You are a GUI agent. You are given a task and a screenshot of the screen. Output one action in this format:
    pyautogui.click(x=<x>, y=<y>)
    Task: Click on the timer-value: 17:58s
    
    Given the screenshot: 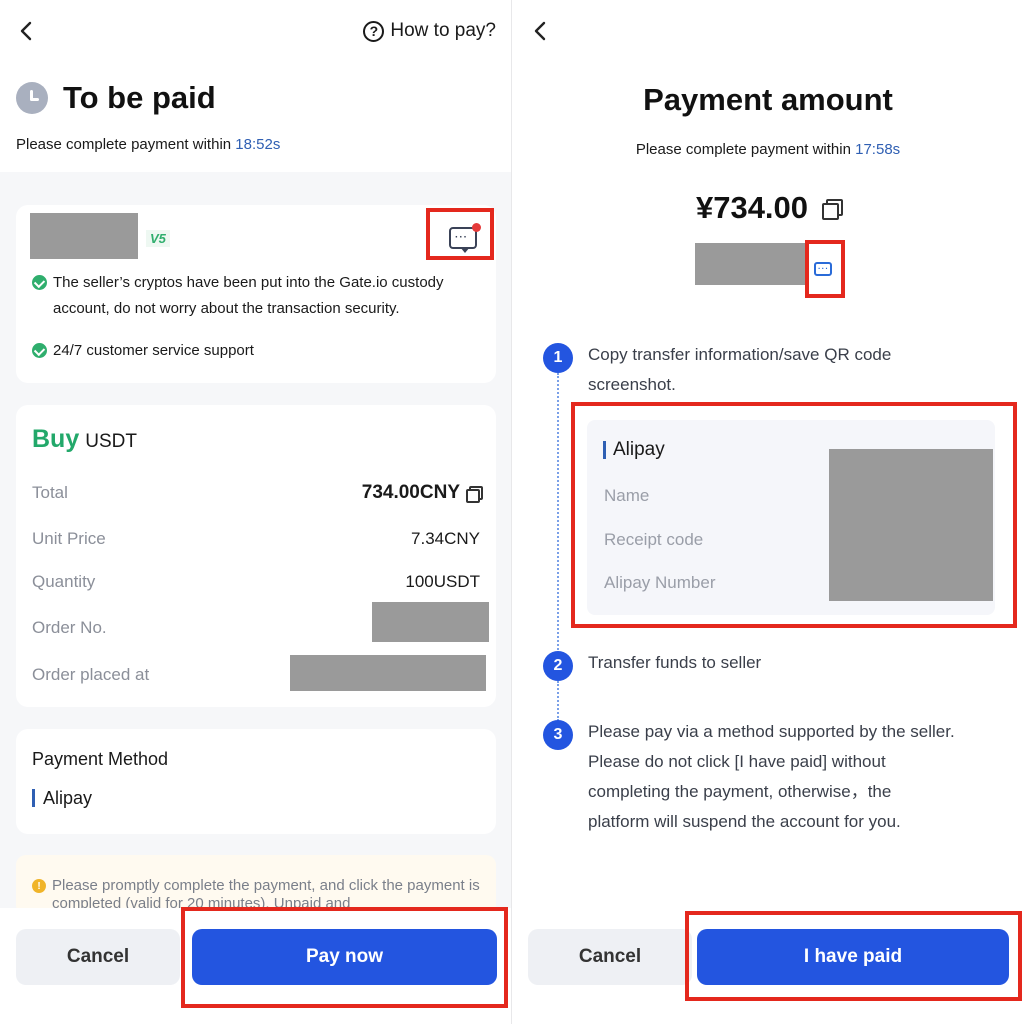 What is the action you would take?
    pyautogui.click(x=878, y=149)
    